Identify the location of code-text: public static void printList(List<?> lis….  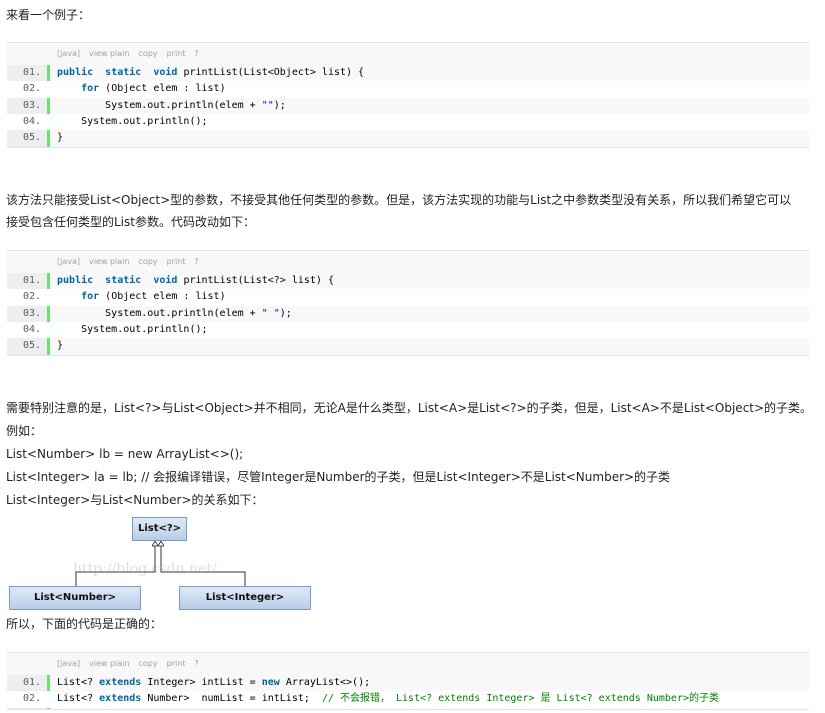
(195, 281).